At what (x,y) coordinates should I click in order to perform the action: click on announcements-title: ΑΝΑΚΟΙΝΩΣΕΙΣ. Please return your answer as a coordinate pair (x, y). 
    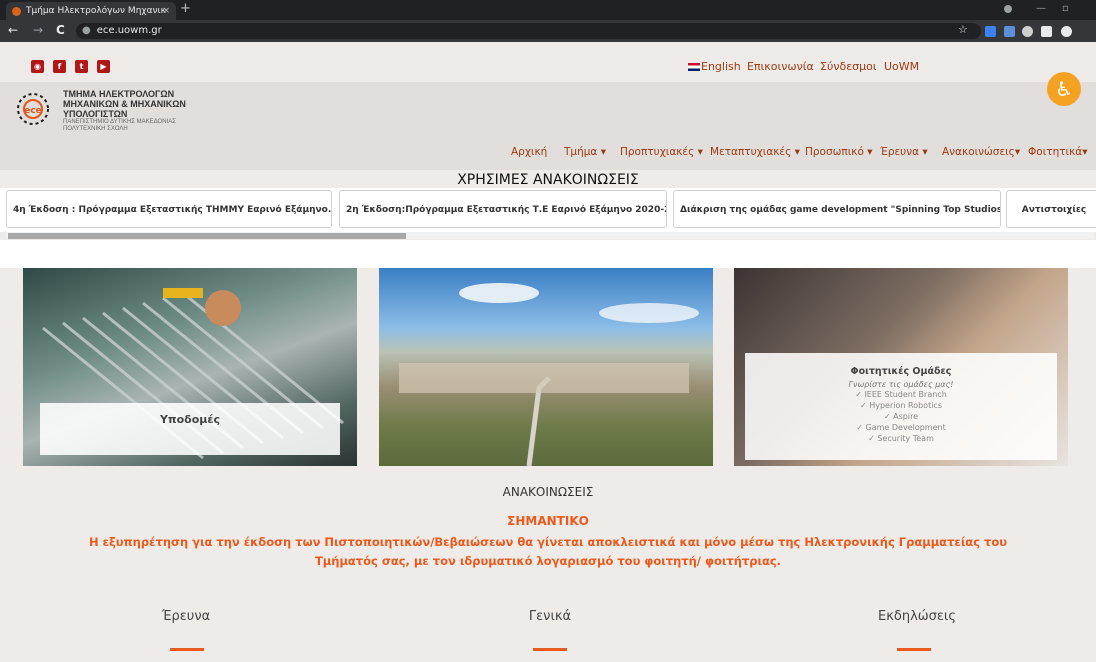
    Looking at the image, I should click on (548, 492).